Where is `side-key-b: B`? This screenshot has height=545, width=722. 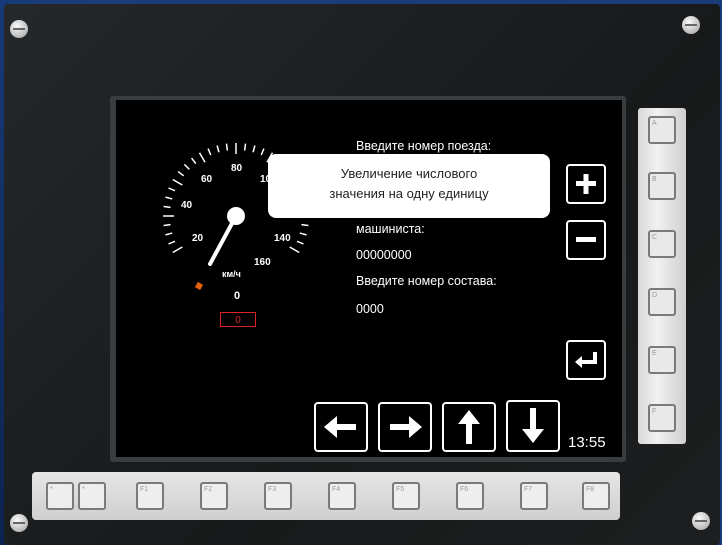
side-key-b: B is located at coordinates (662, 186).